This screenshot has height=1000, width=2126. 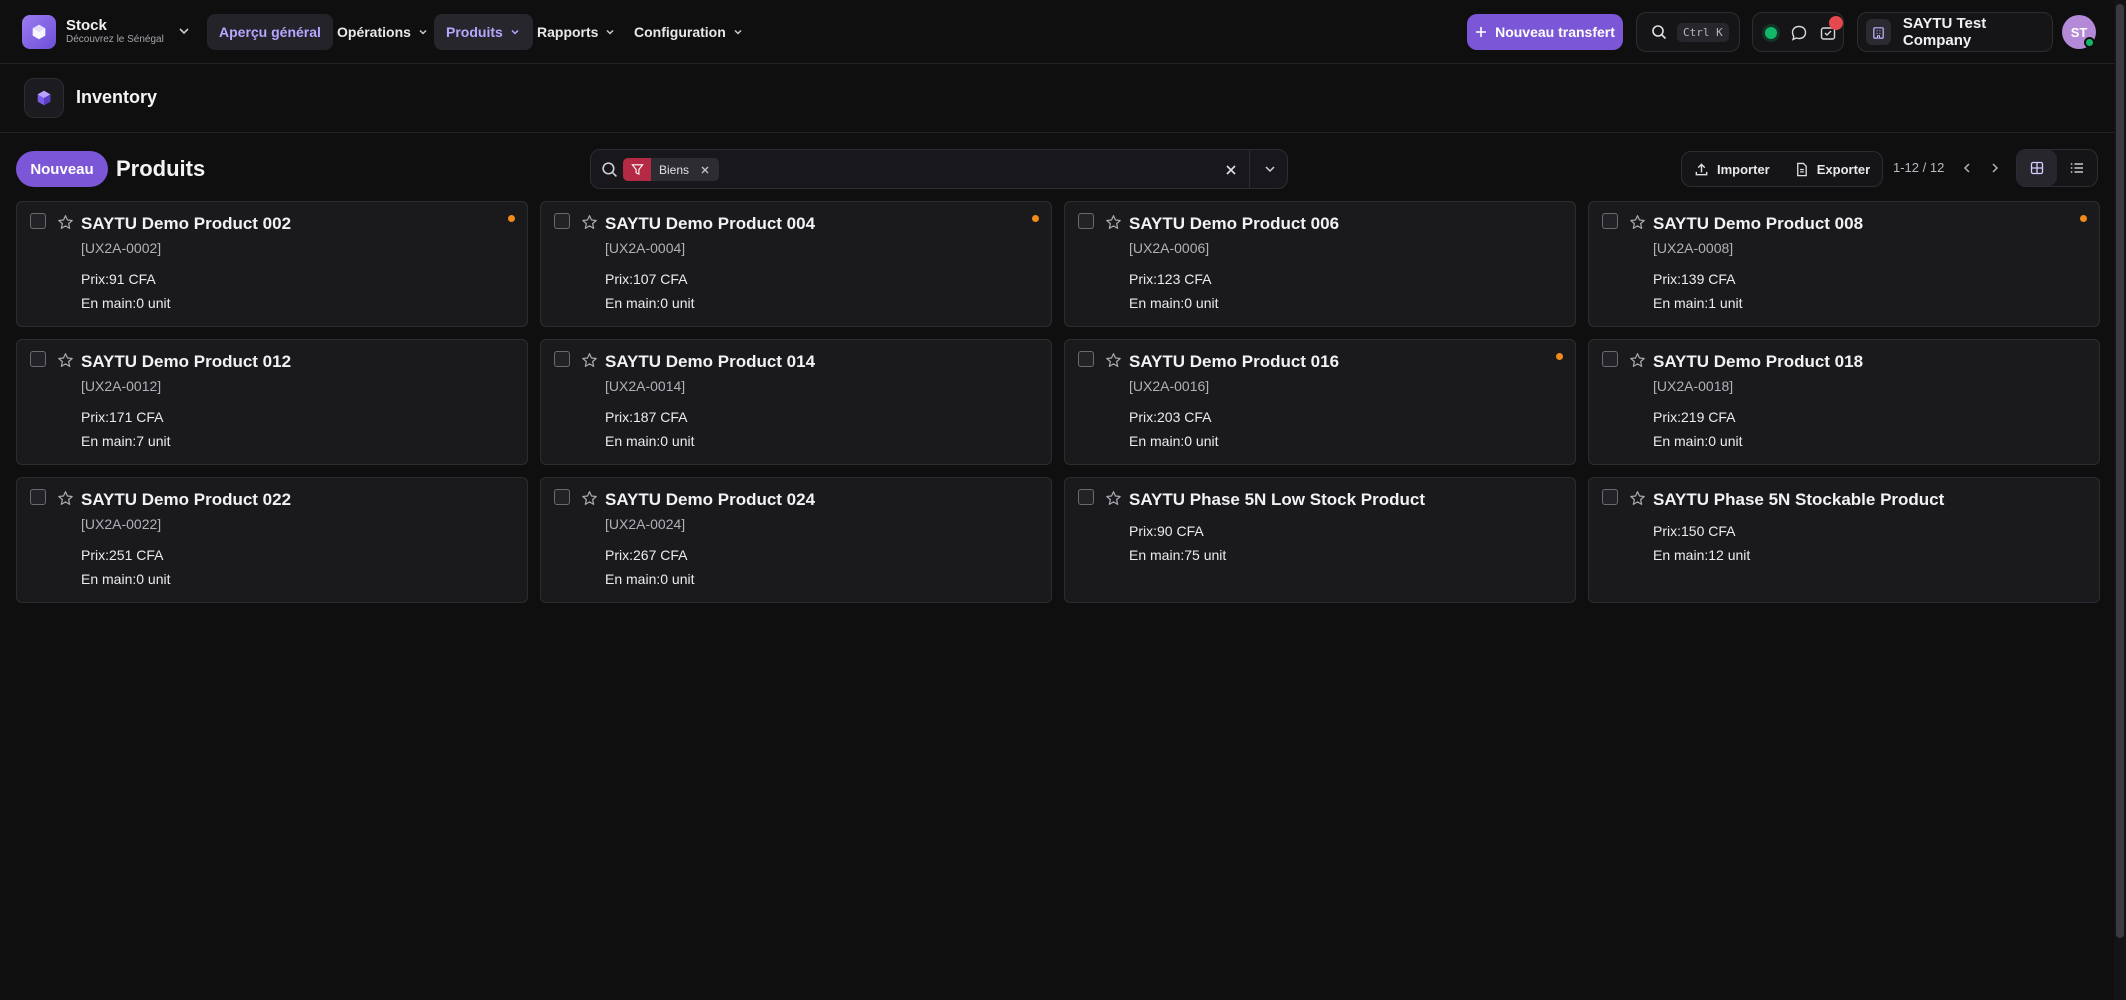 I want to click on online-status-indicator, so click(x=1771, y=33).